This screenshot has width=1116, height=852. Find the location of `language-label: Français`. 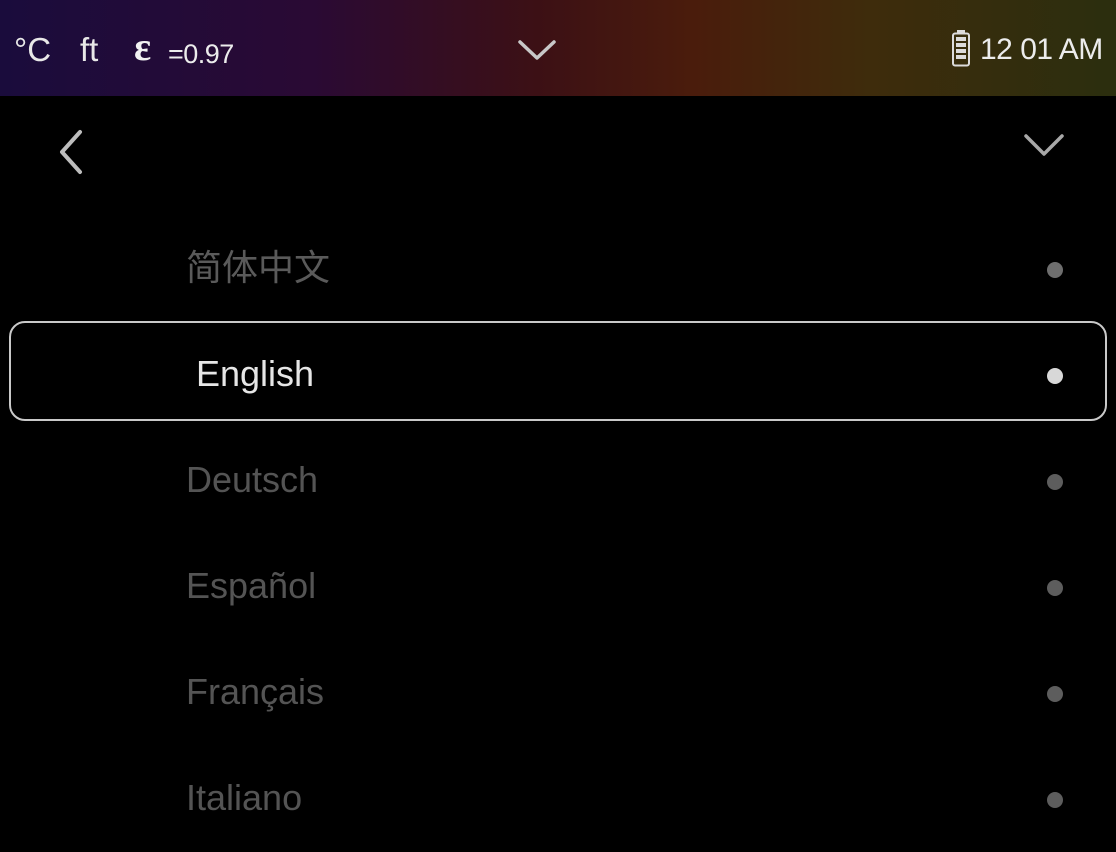

language-label: Français is located at coordinates (255, 691).